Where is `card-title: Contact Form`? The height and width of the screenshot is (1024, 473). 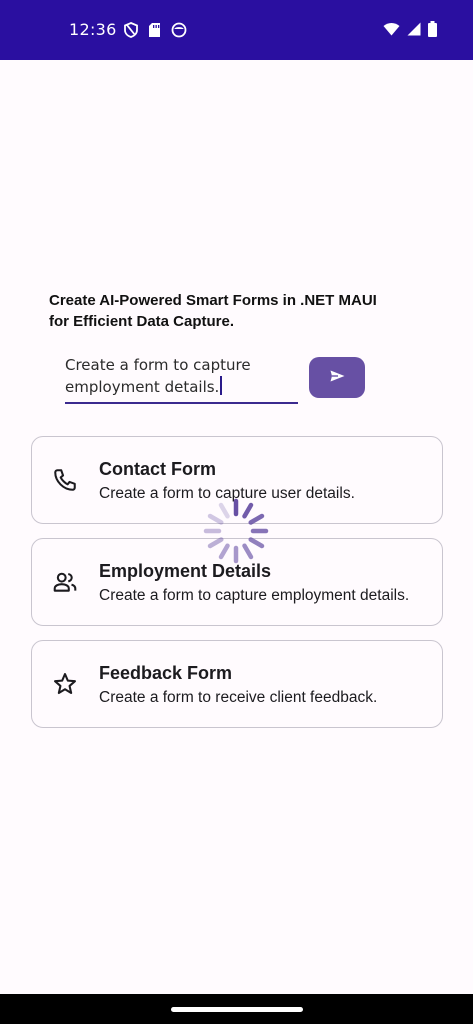
card-title: Contact Form is located at coordinates (157, 469).